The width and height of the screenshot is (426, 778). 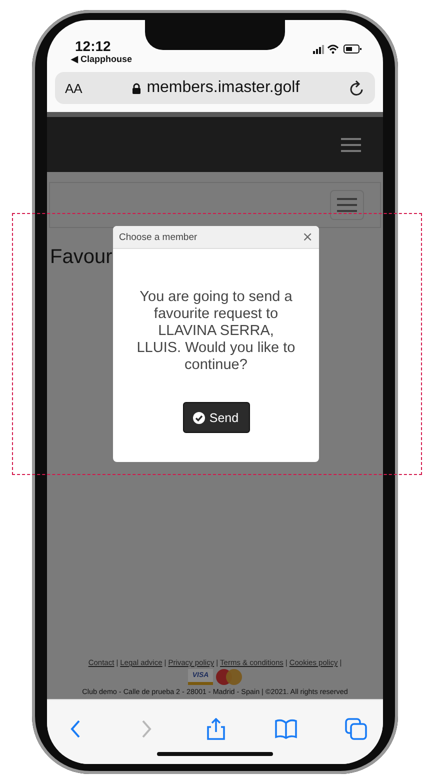 I want to click on dialog-title: Choose a member, so click(x=158, y=237).